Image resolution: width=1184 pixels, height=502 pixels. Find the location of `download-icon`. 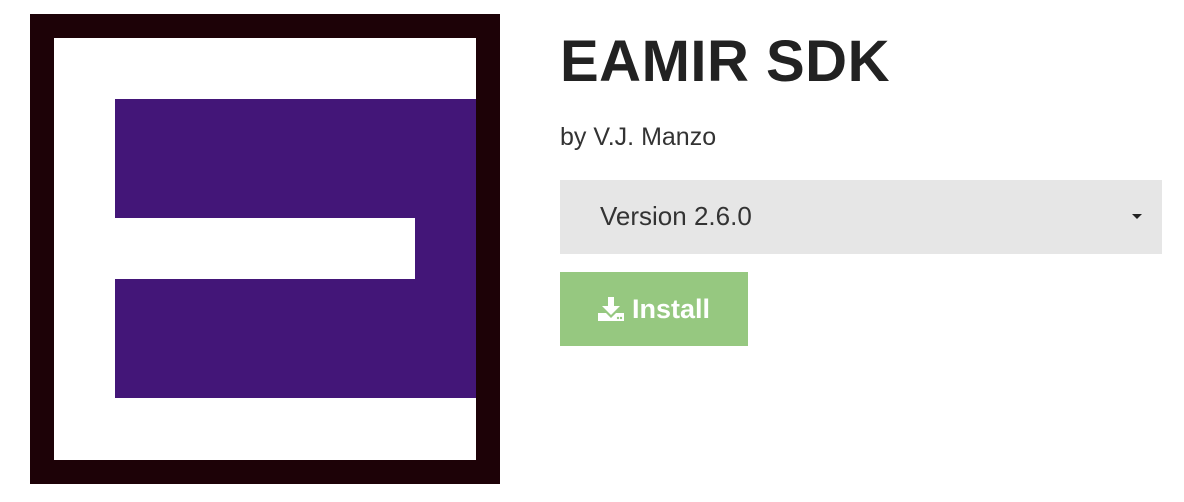

download-icon is located at coordinates (610, 309).